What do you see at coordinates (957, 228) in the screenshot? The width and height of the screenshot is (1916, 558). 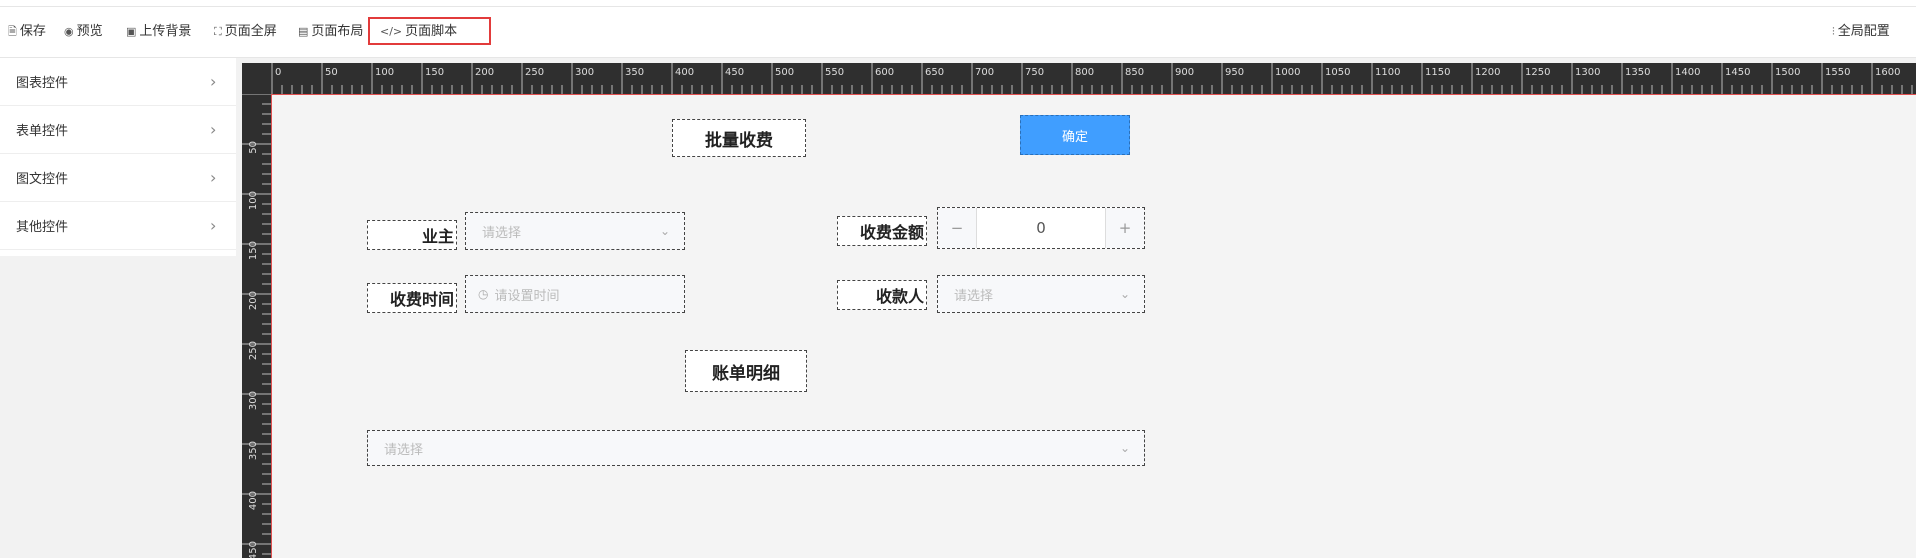 I see `minus-icon: −` at bounding box center [957, 228].